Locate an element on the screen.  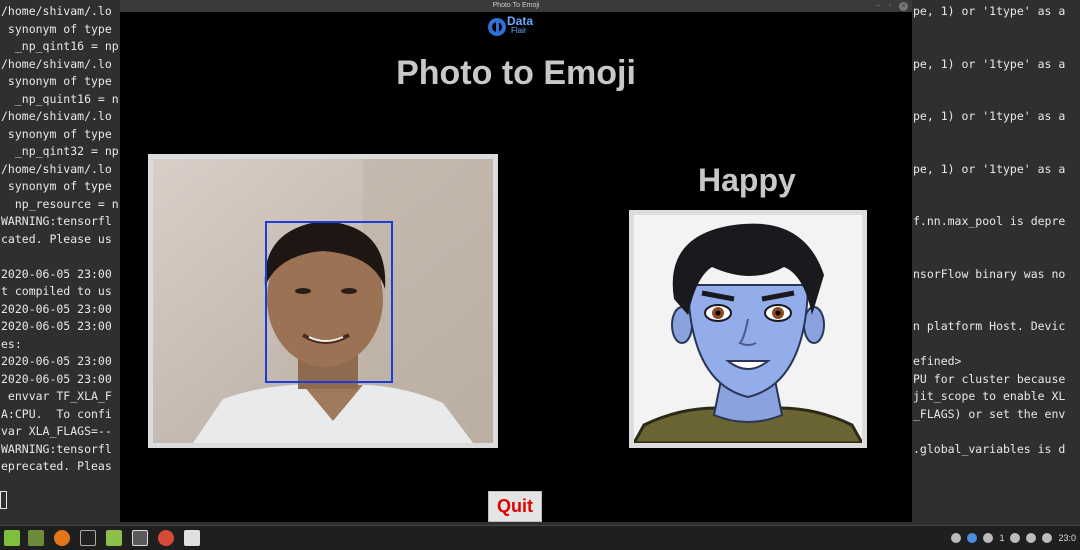
system-tray: 1 23:0 is located at coordinates (1013, 538).